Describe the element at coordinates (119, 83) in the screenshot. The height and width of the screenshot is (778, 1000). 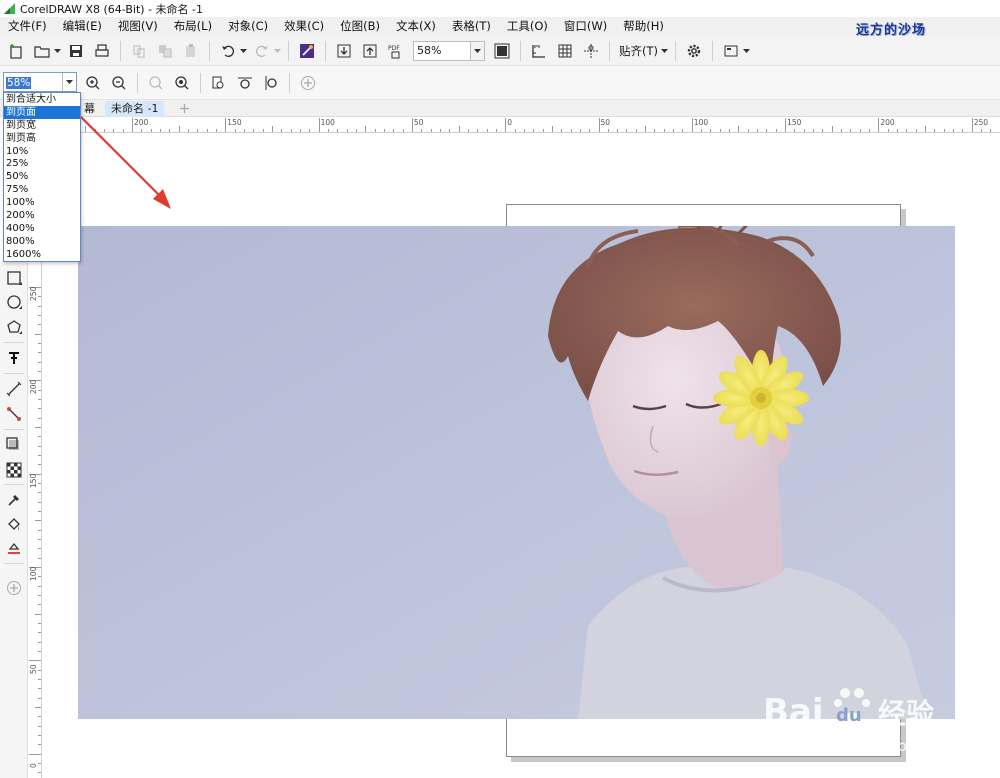
I see `zoom-out-icon` at that location.